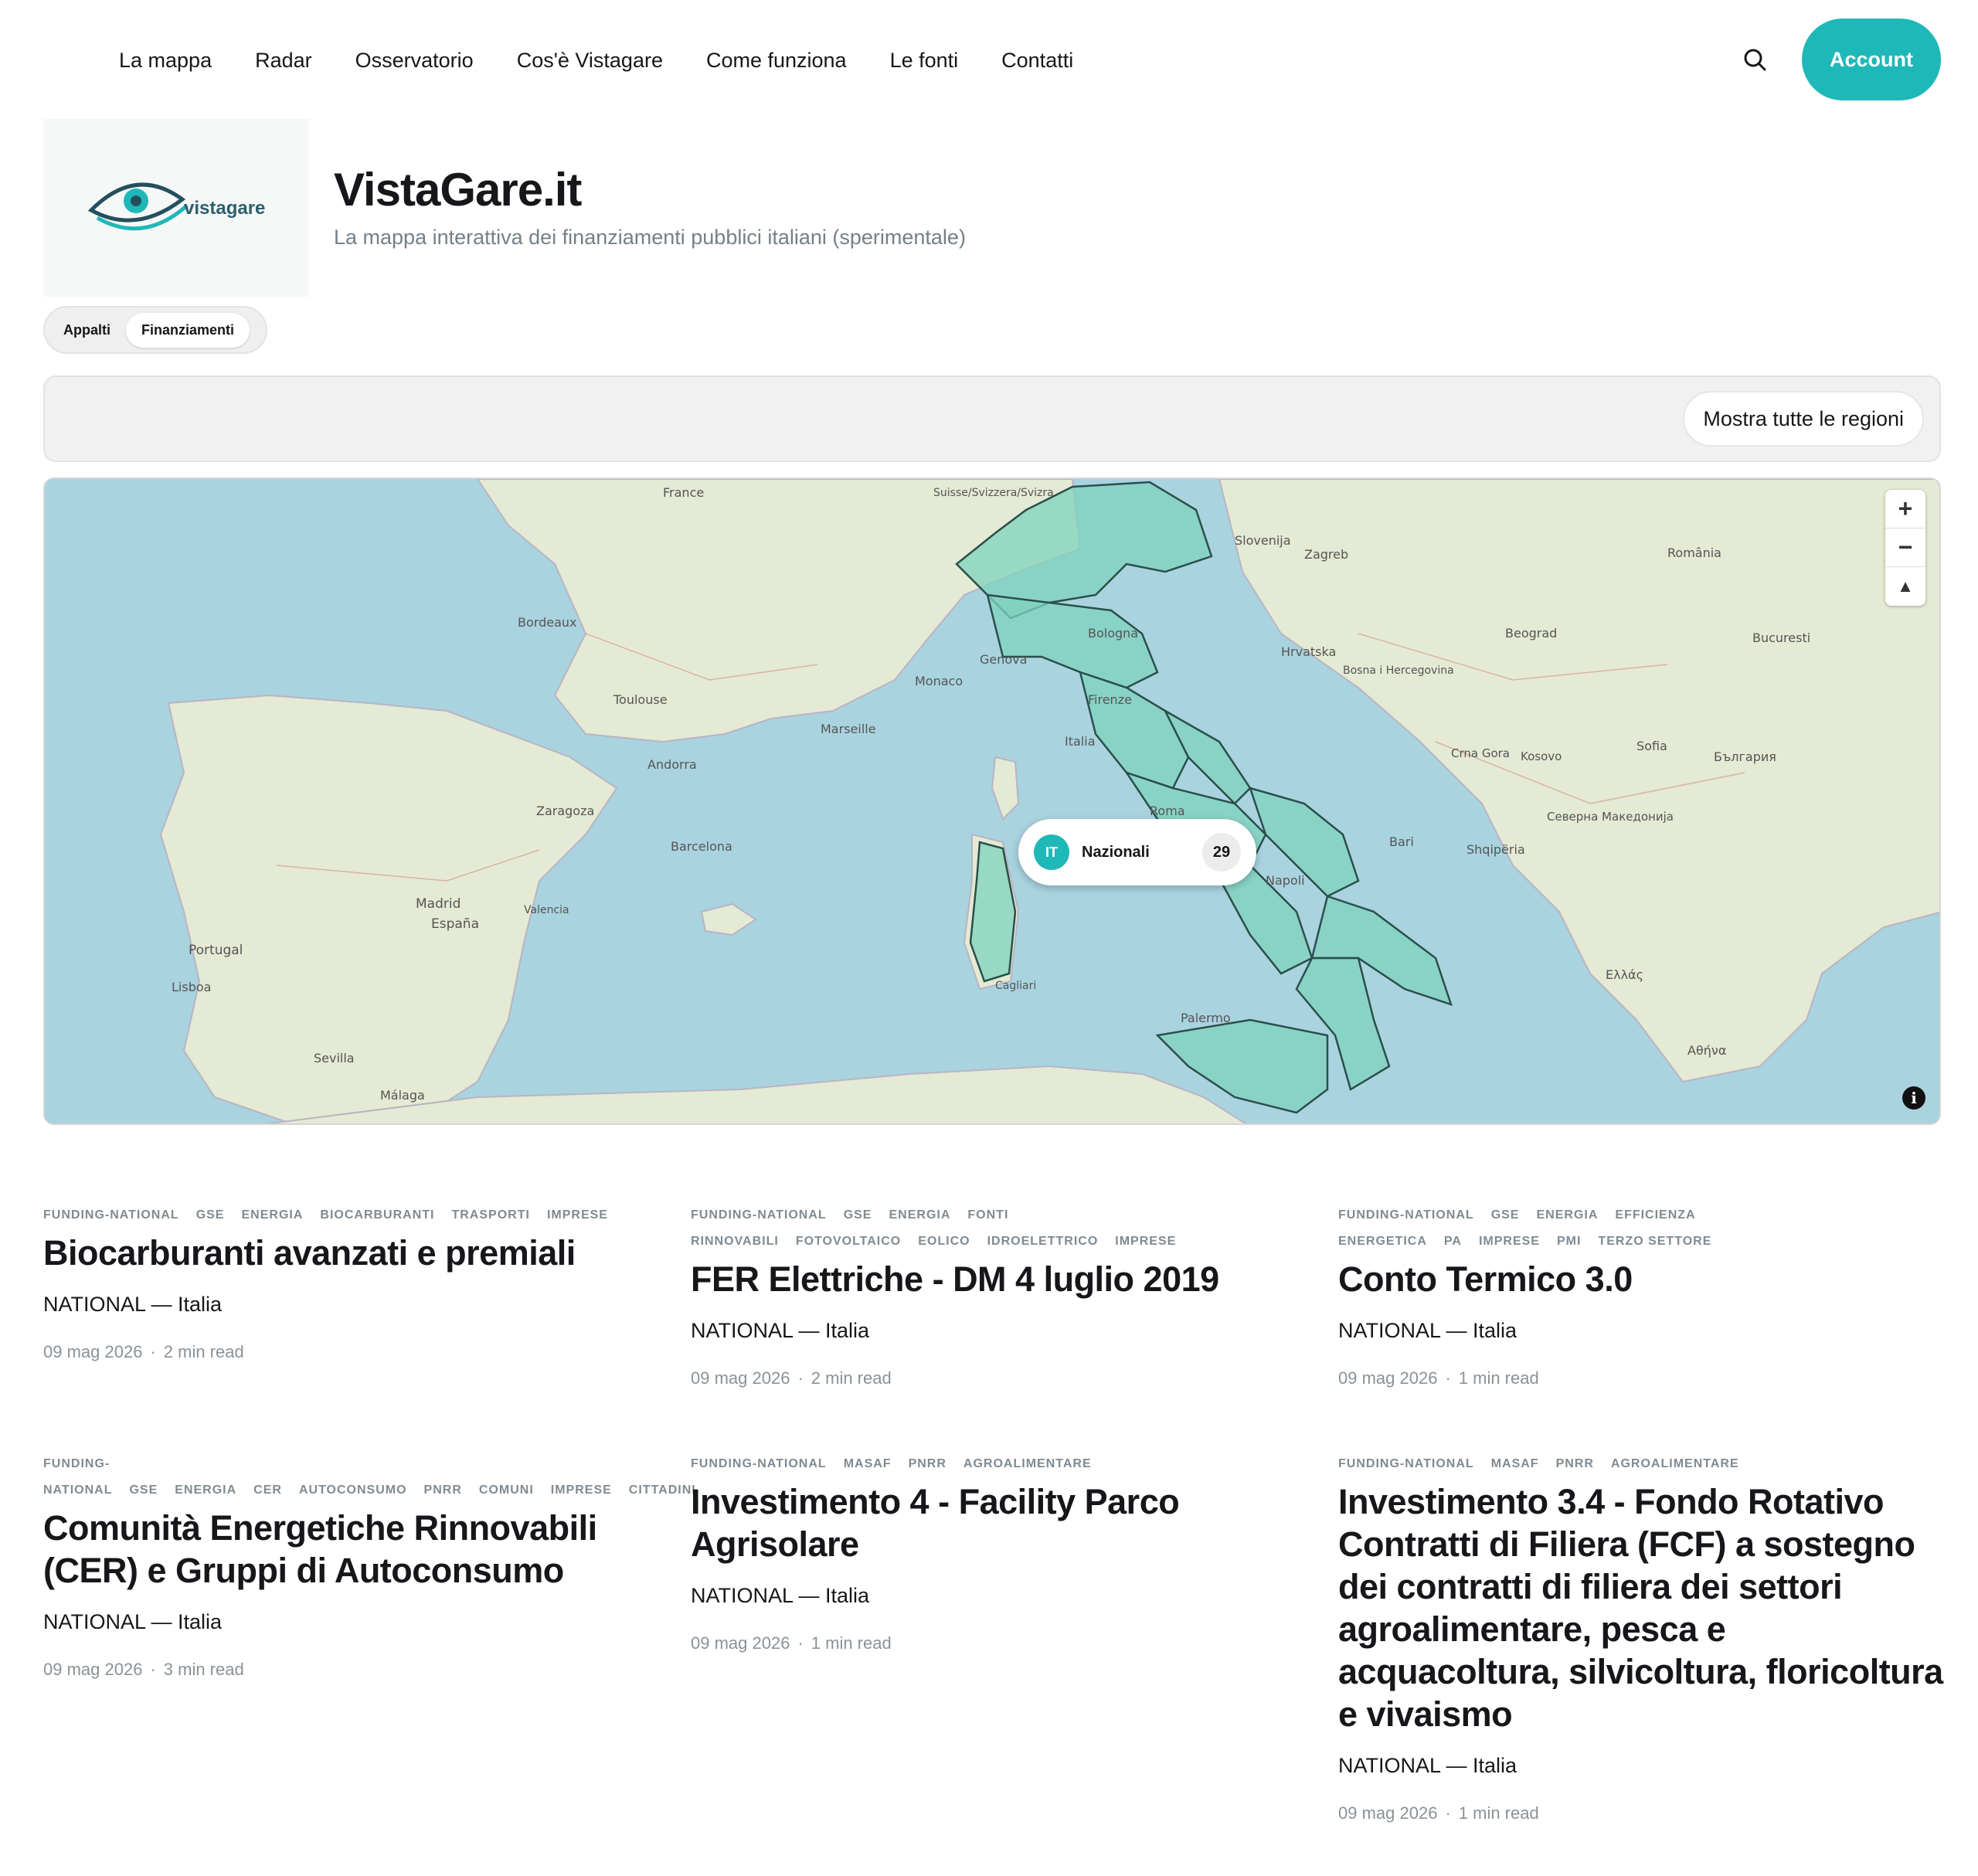 The image size is (1978, 1876). I want to click on compass-icon: ▲, so click(1905, 587).